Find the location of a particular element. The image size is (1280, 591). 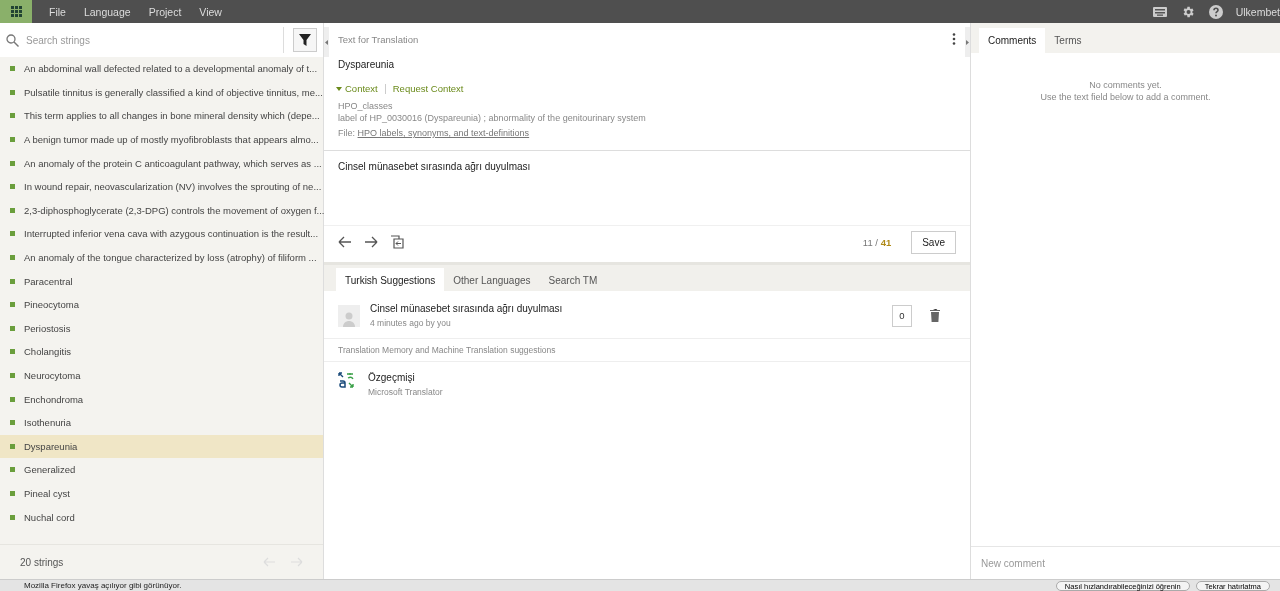

section-label: Translation Memory and Machine Translation suggestions is located at coordinates (647, 350).